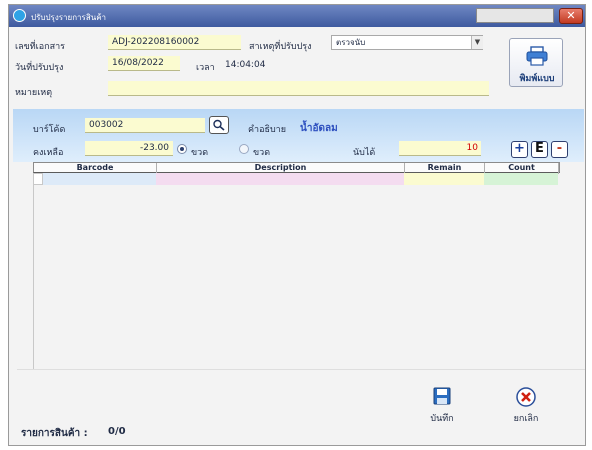  What do you see at coordinates (442, 419) in the screenshot?
I see `save-label: บันทึก` at bounding box center [442, 419].